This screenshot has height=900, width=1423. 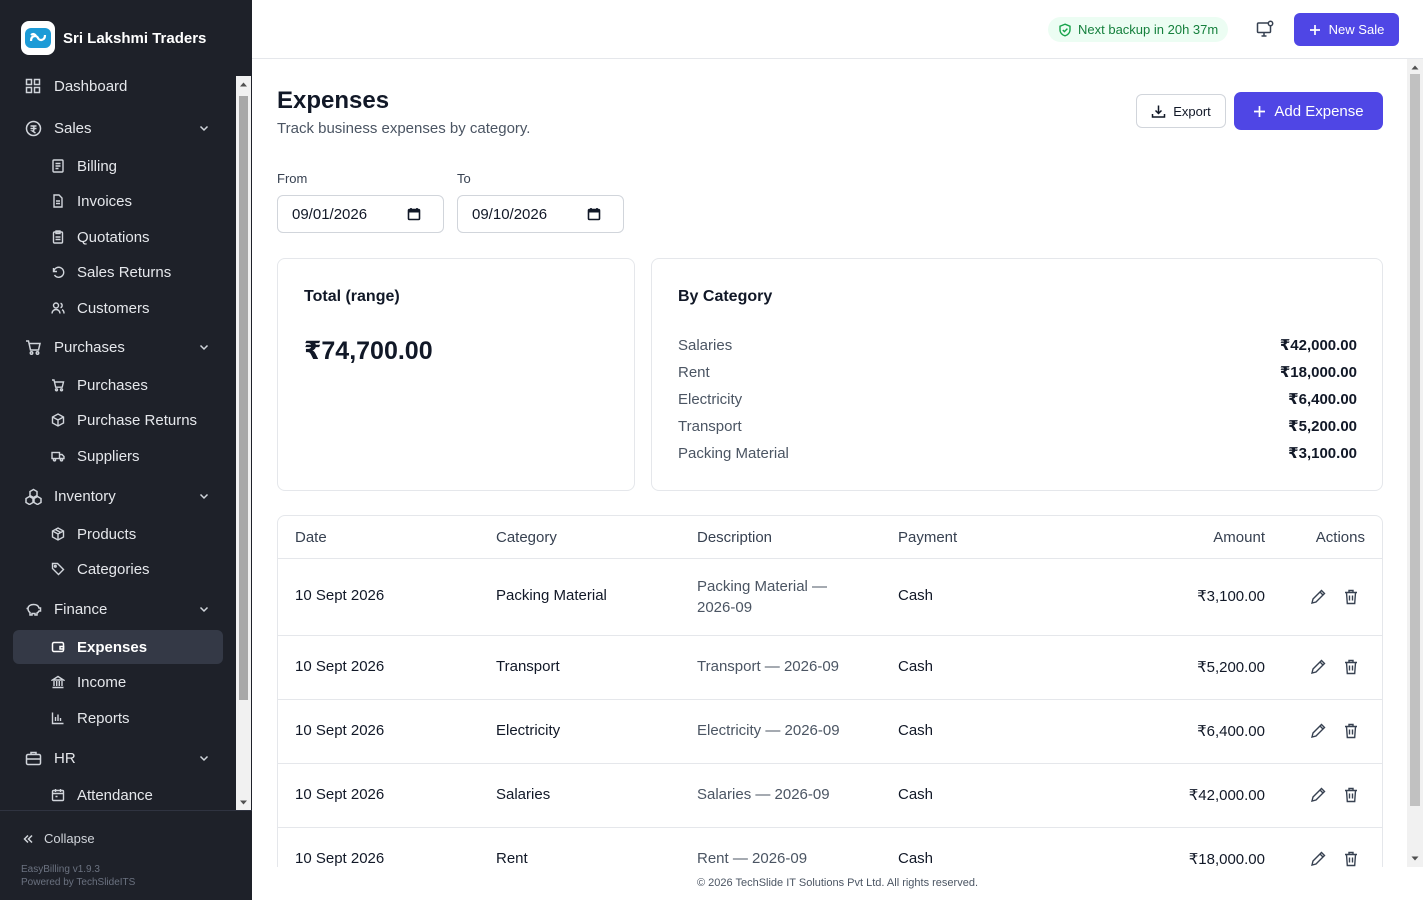 I want to click on topbar: Next backup in 20h 37m New Sale, so click(x=837, y=29).